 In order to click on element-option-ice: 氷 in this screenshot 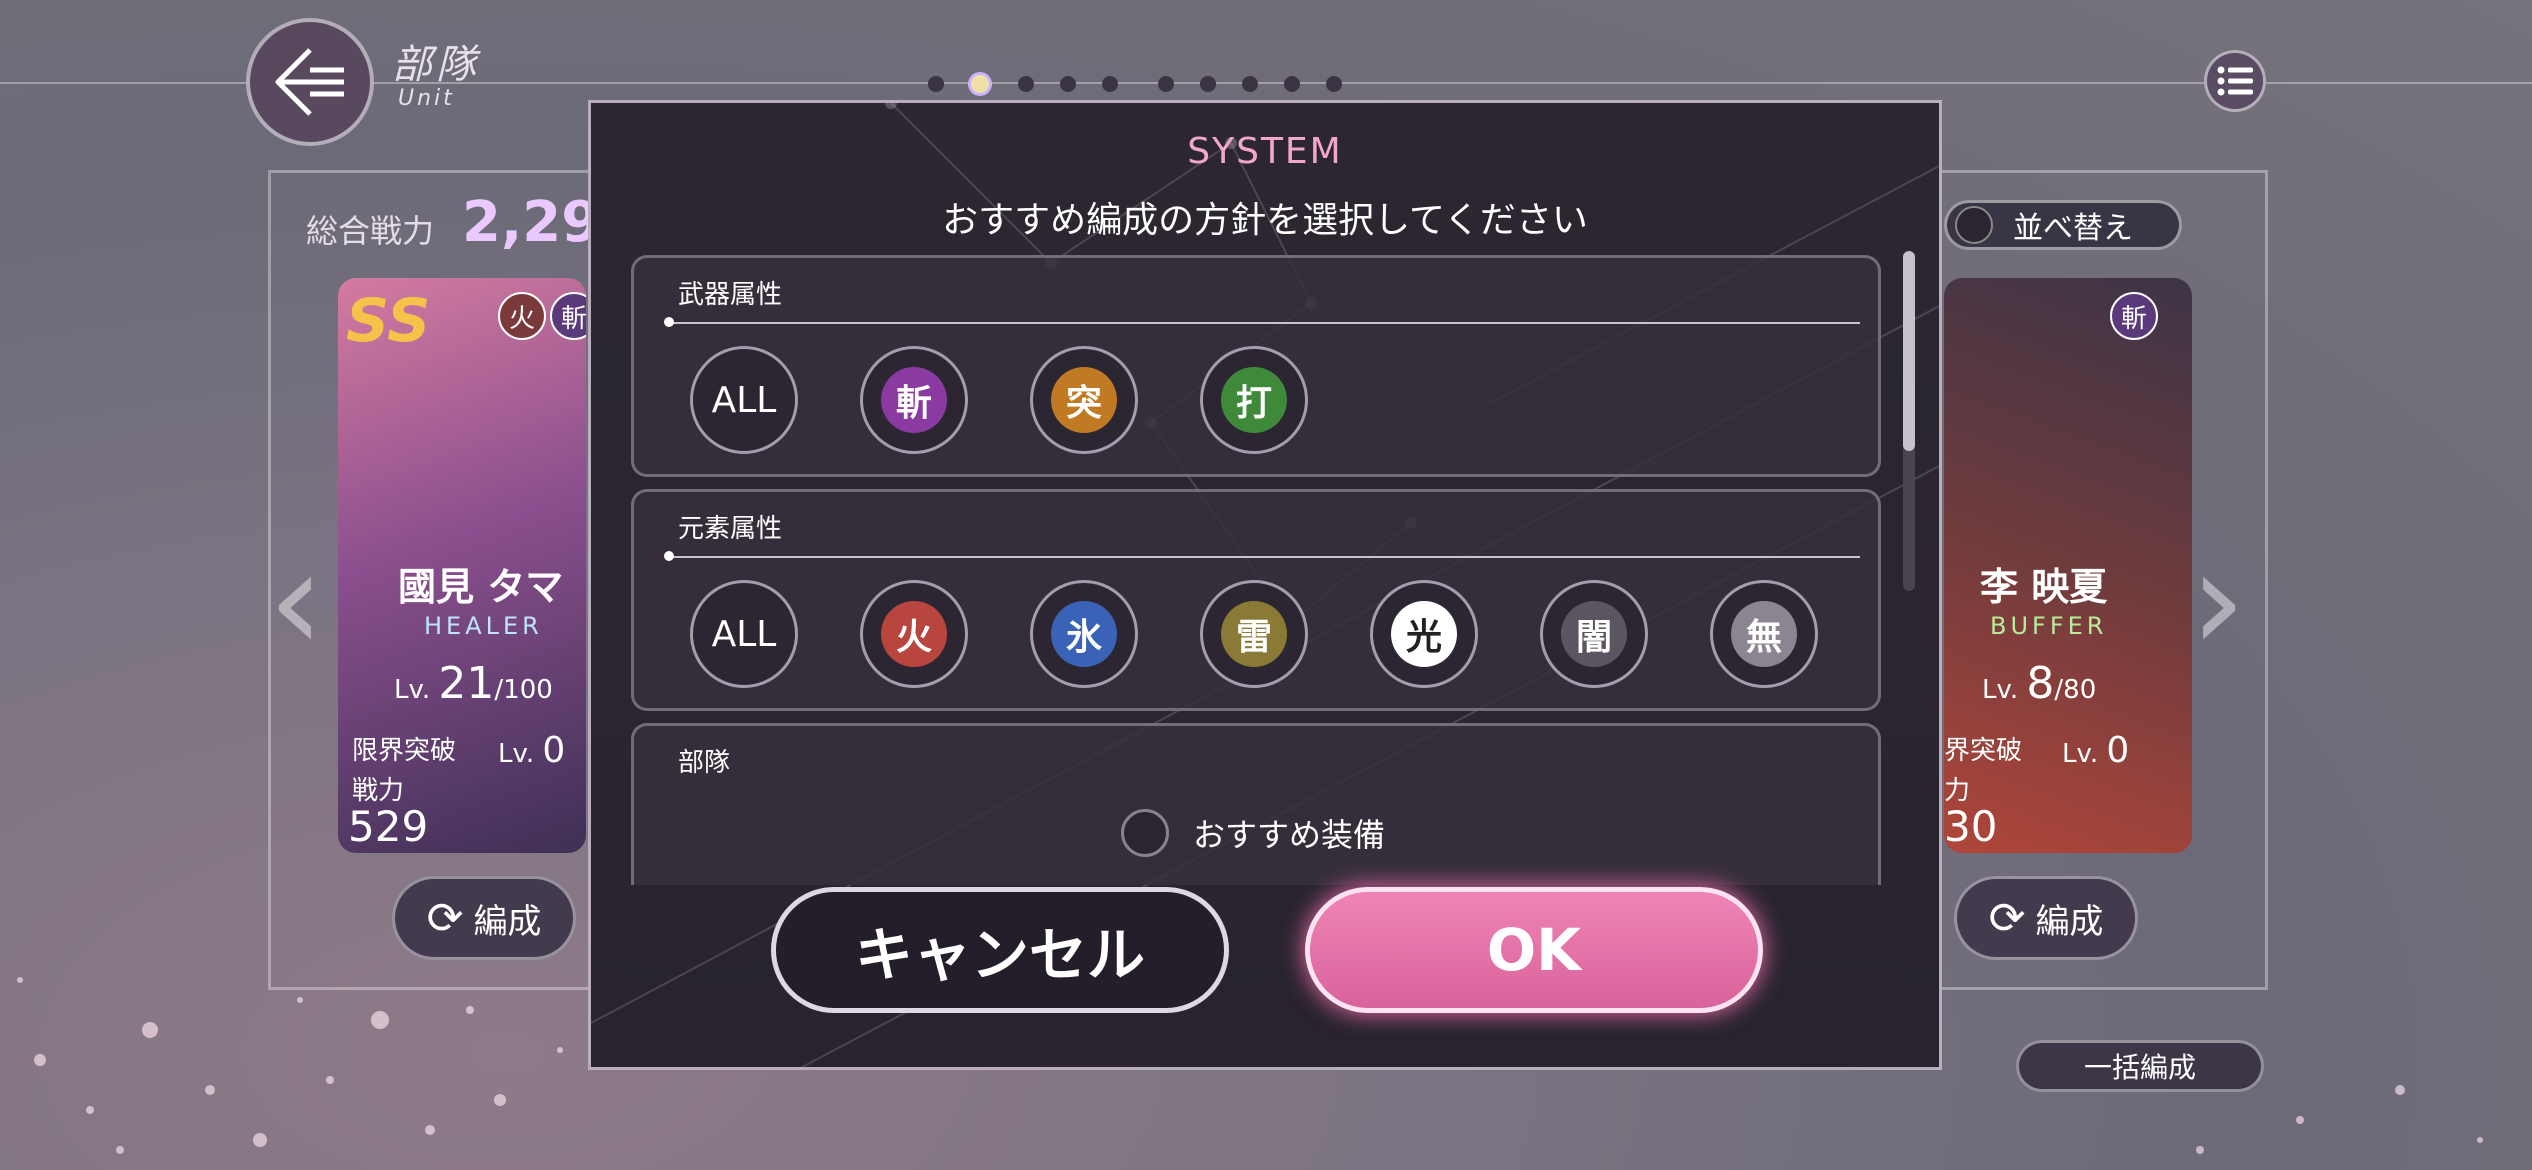, I will do `click(1084, 634)`.